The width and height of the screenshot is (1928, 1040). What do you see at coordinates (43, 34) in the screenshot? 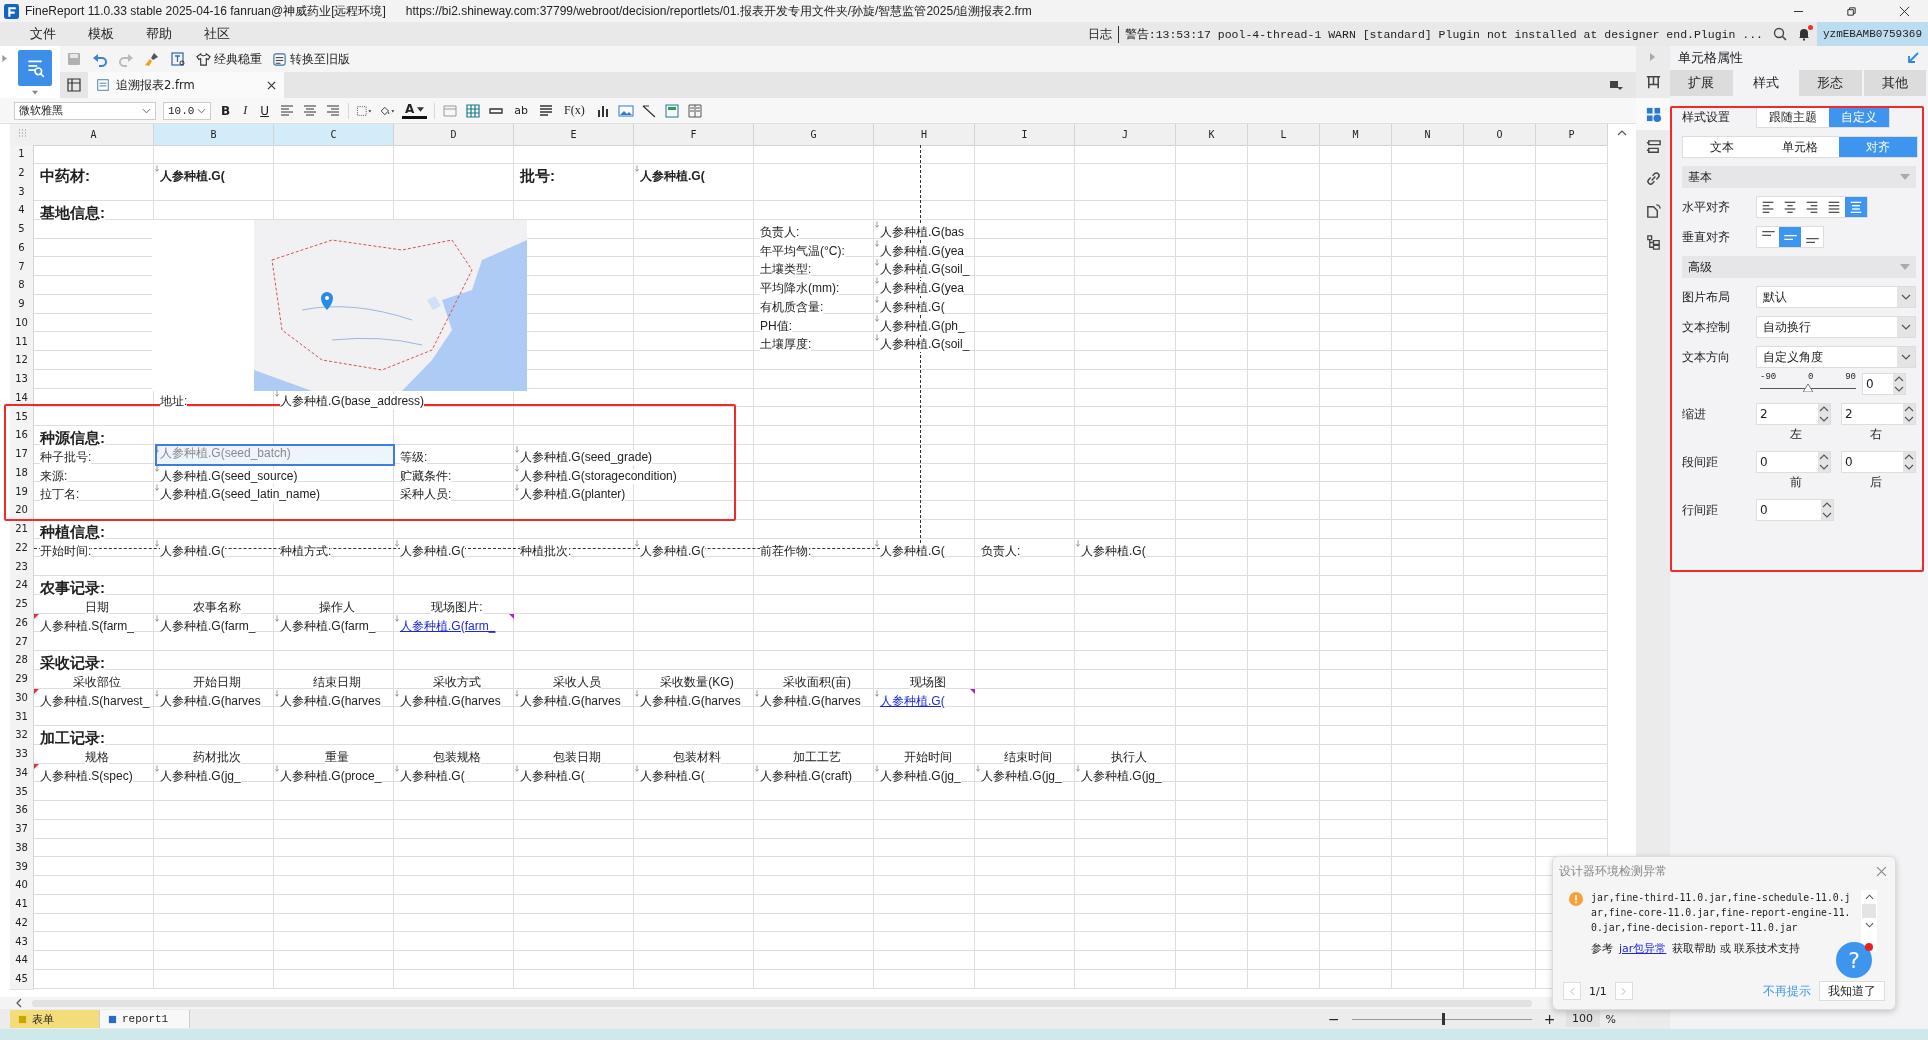
I see `menu-item: 文件` at bounding box center [43, 34].